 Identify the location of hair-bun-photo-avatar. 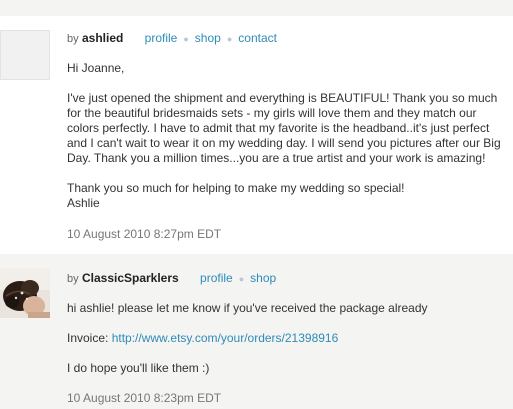
(25, 293).